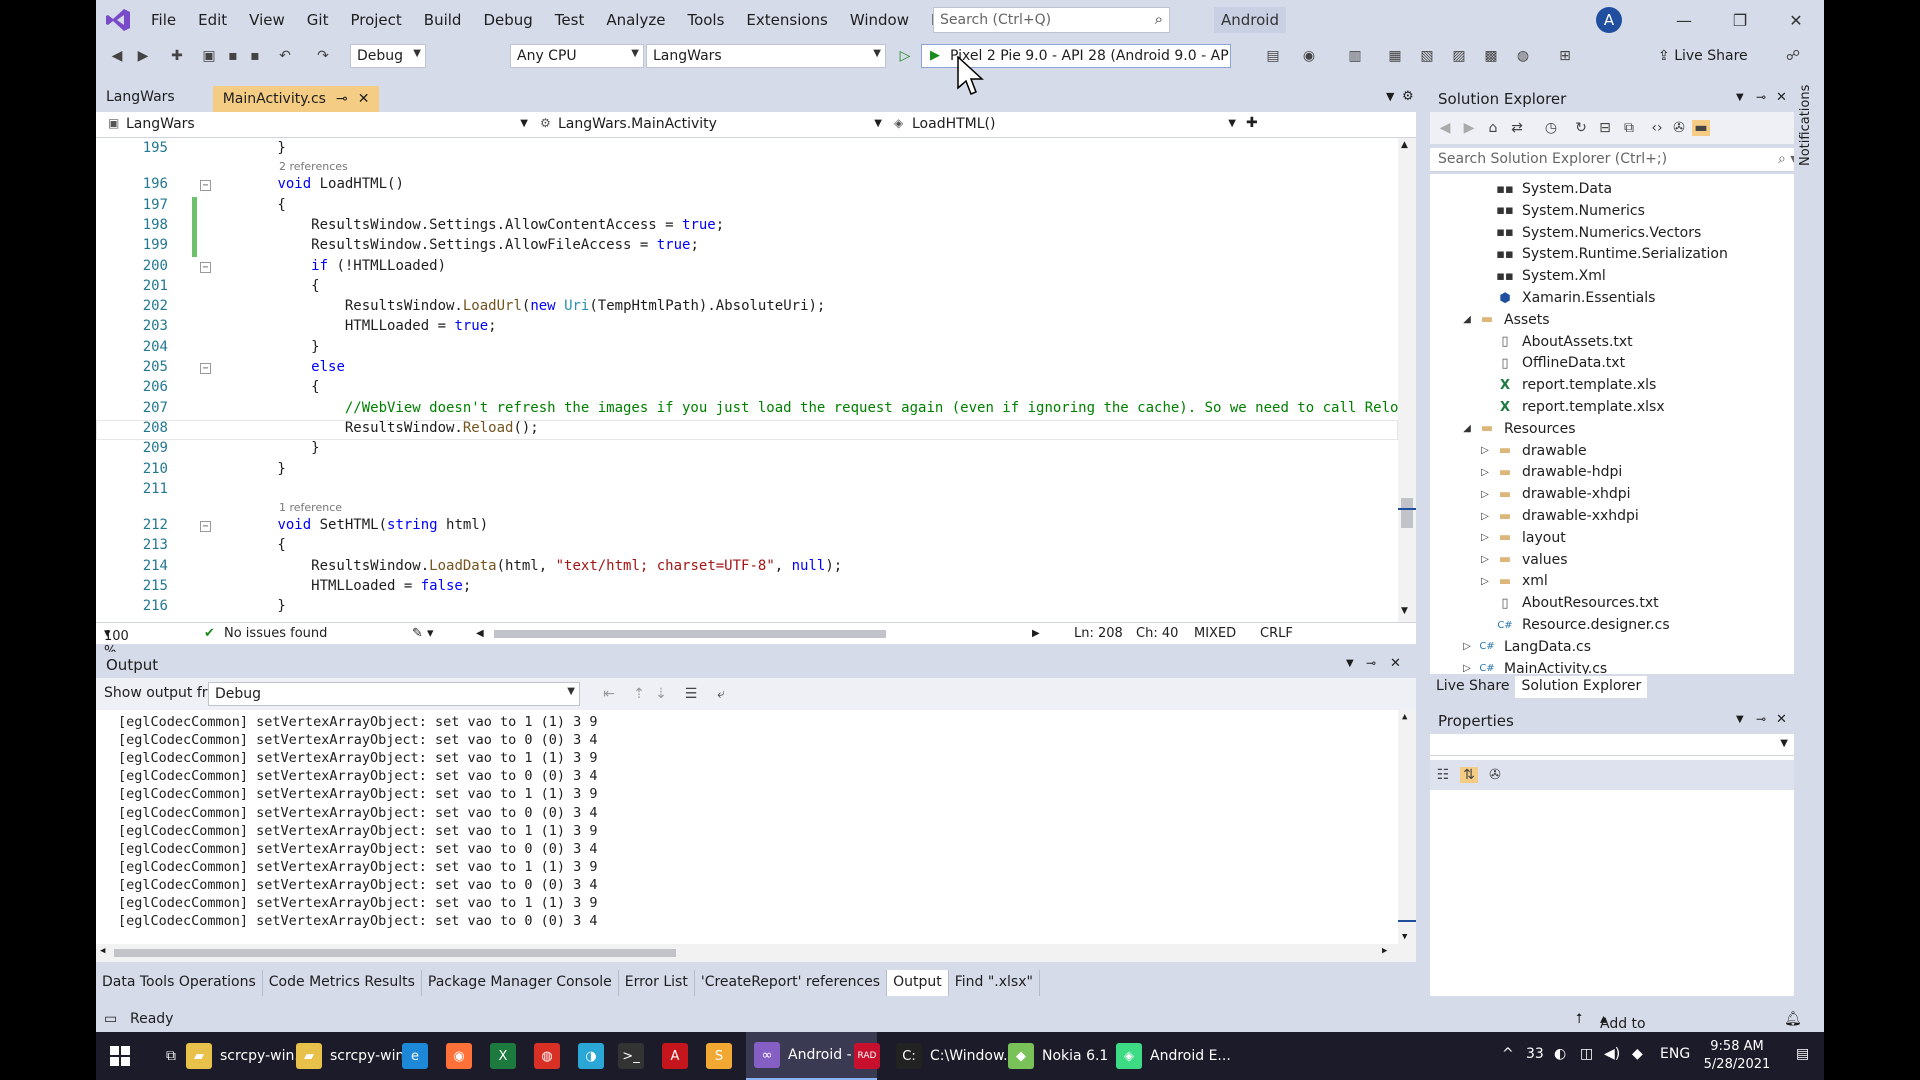 The width and height of the screenshot is (1920, 1080). What do you see at coordinates (1793, 1019) in the screenshot?
I see `bell-icon: 🔔︎` at bounding box center [1793, 1019].